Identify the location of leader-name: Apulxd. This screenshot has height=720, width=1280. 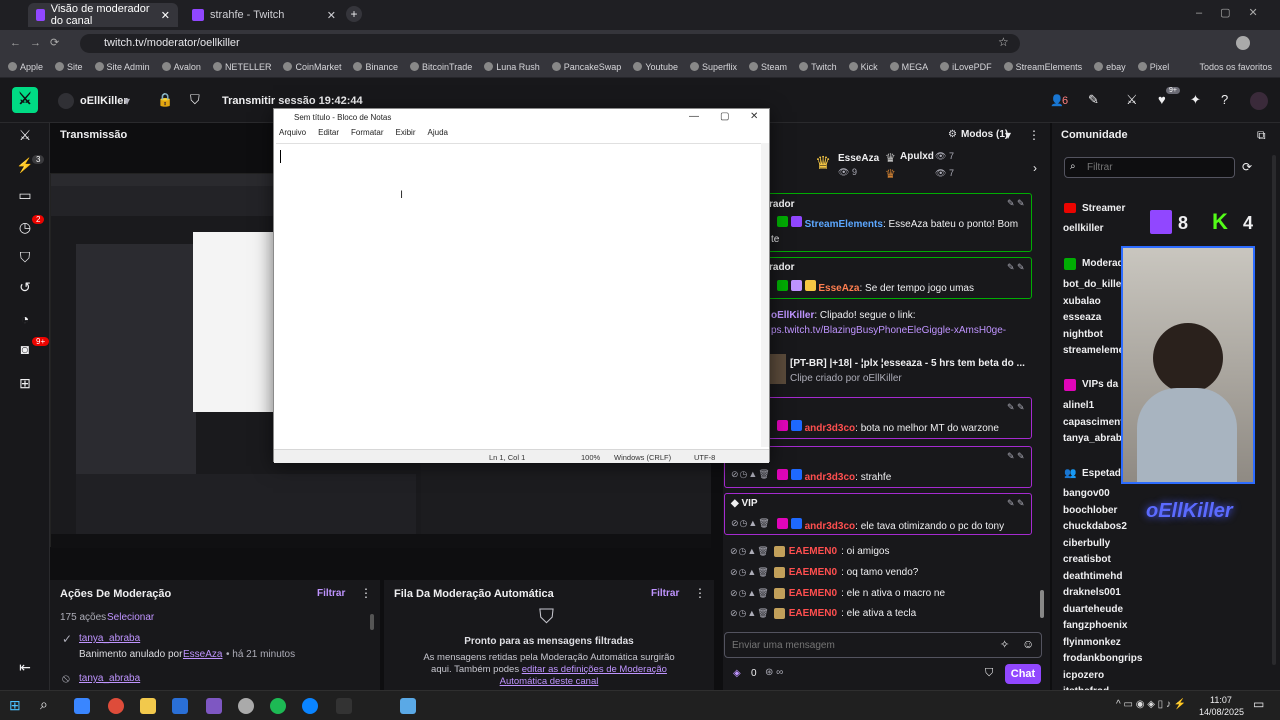
(917, 156).